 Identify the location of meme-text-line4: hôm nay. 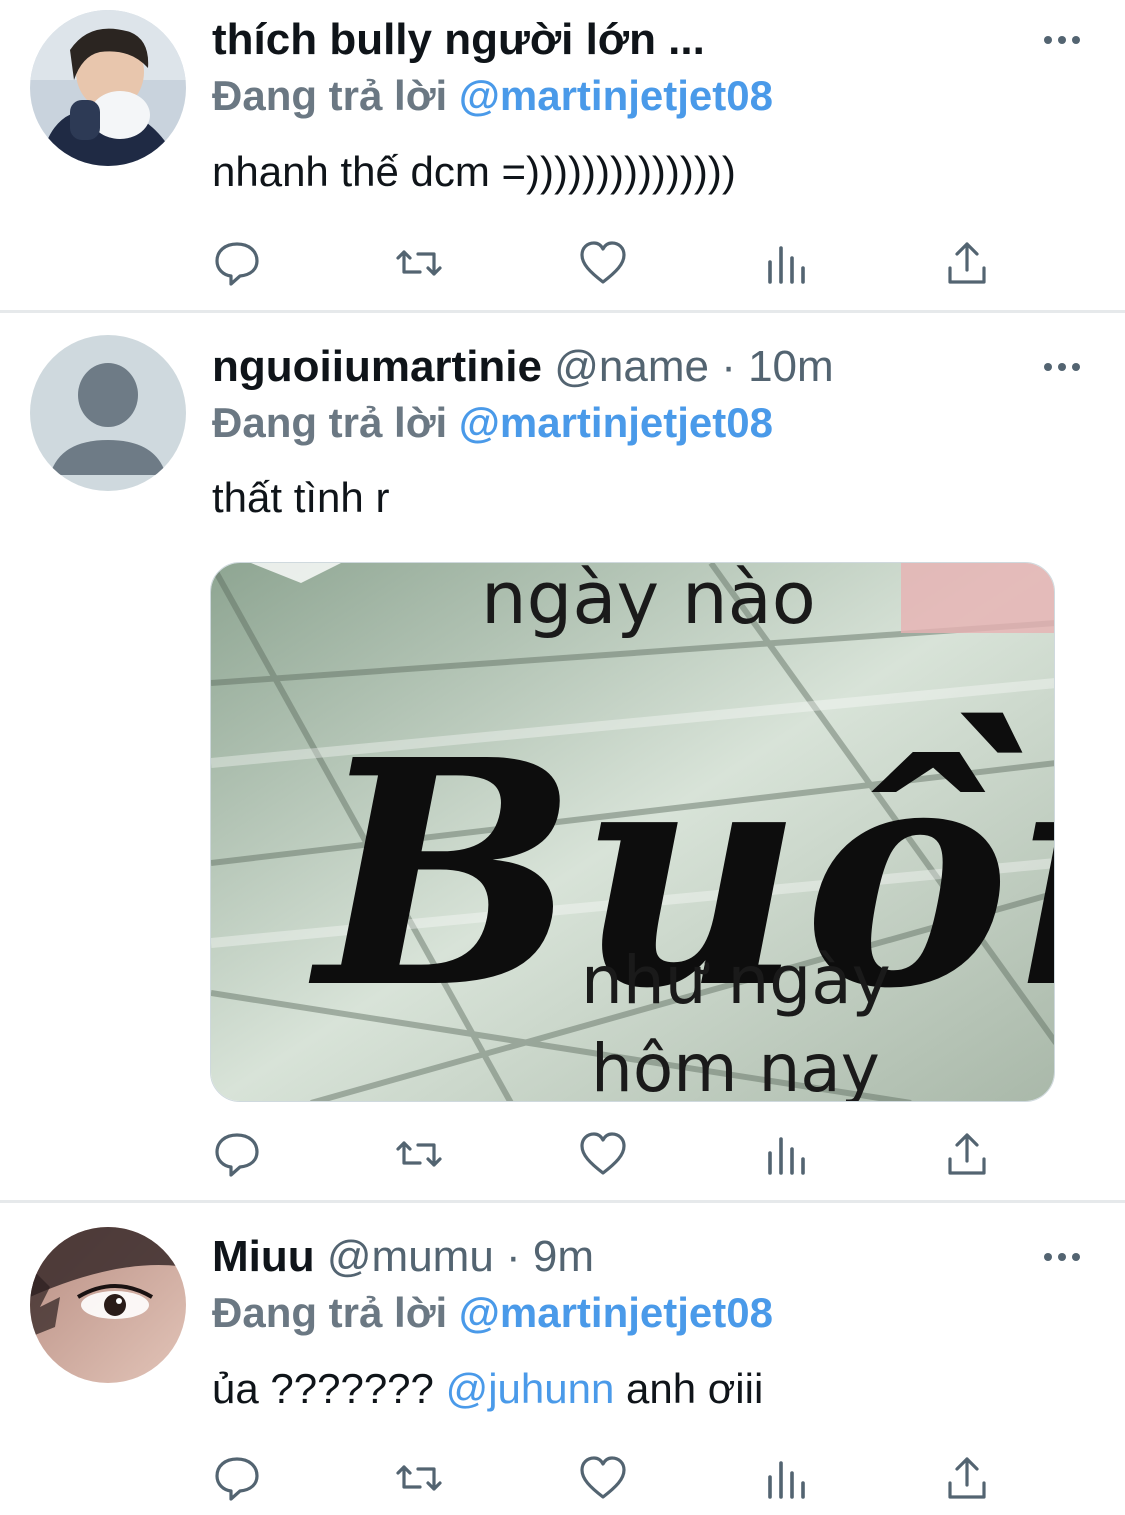
(735, 1066).